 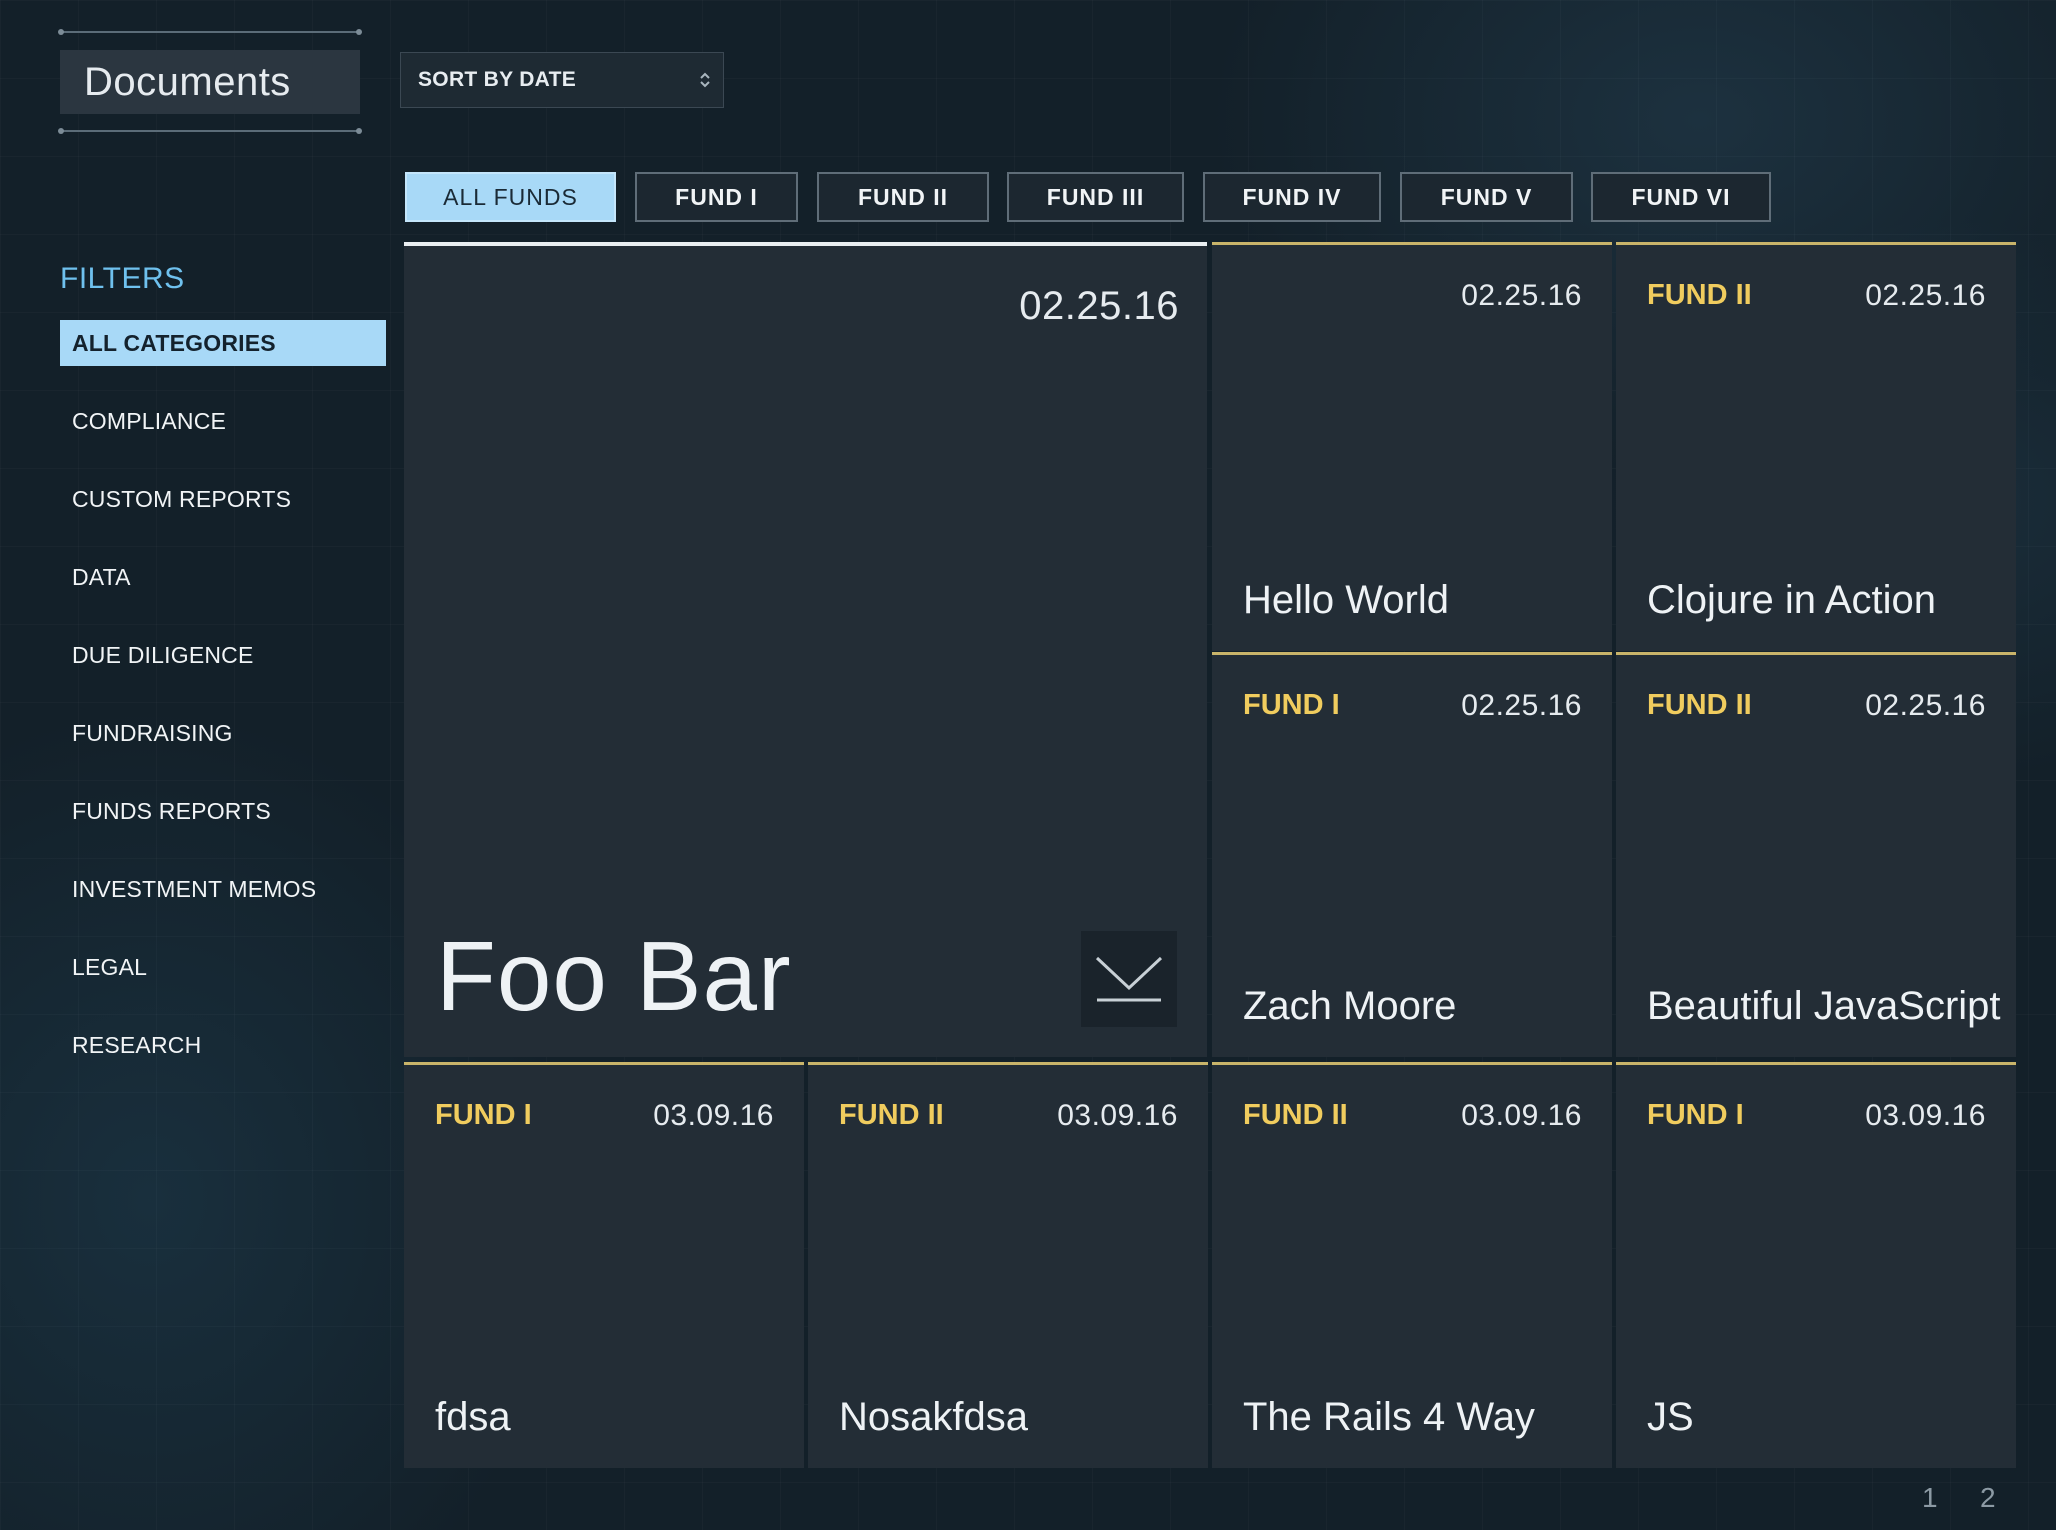 What do you see at coordinates (510, 197) in the screenshot?
I see `tab-all-funds: ALL FUNDS` at bounding box center [510, 197].